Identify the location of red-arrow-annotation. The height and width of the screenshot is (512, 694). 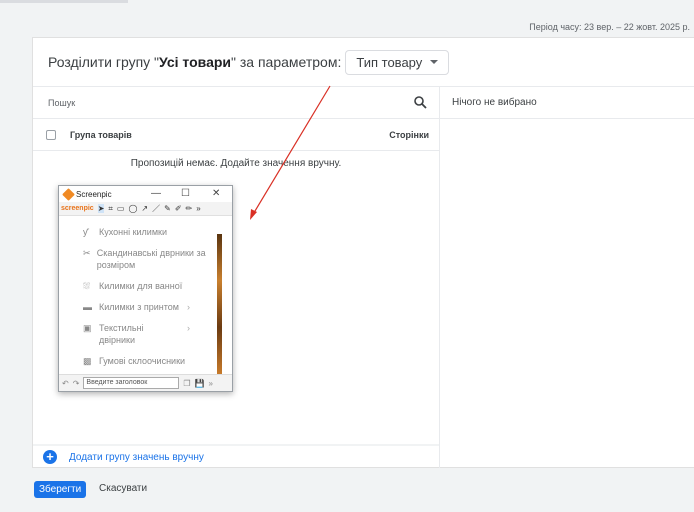
(290, 152).